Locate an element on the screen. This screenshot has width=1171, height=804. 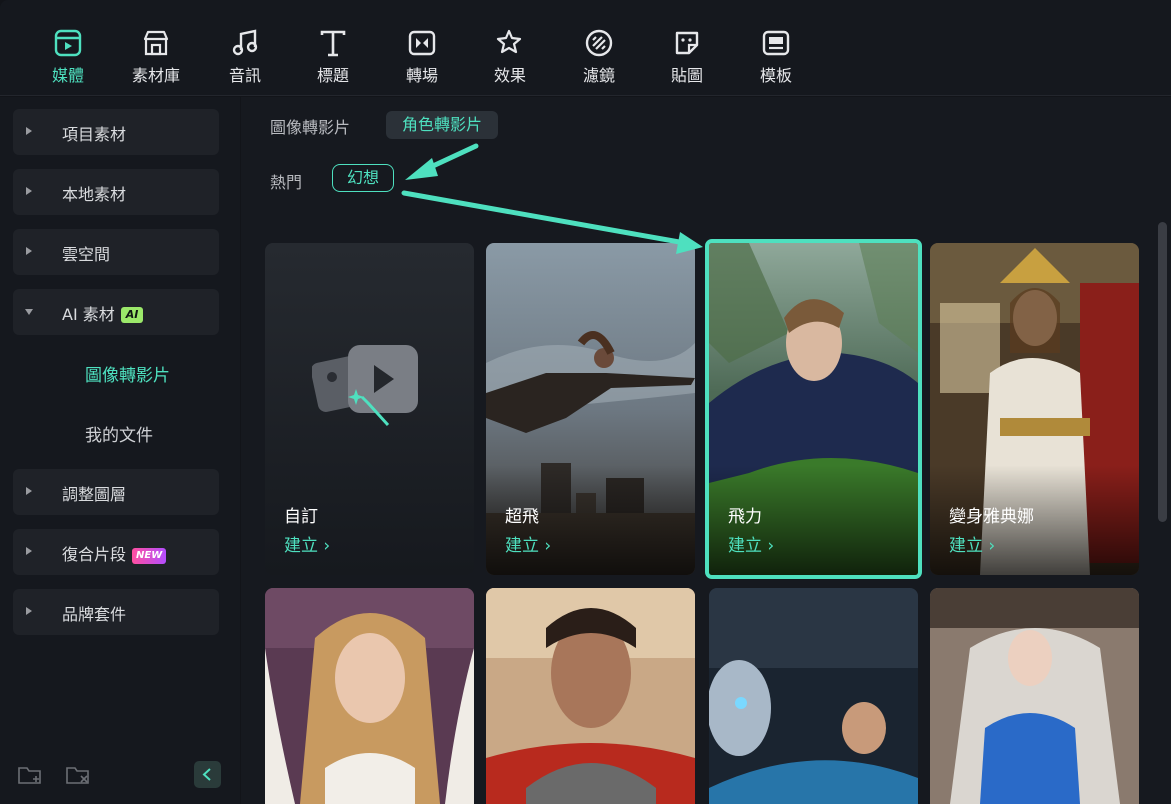
sidebar-item-ai-assets: AI 素材 AI is located at coordinates (116, 312).